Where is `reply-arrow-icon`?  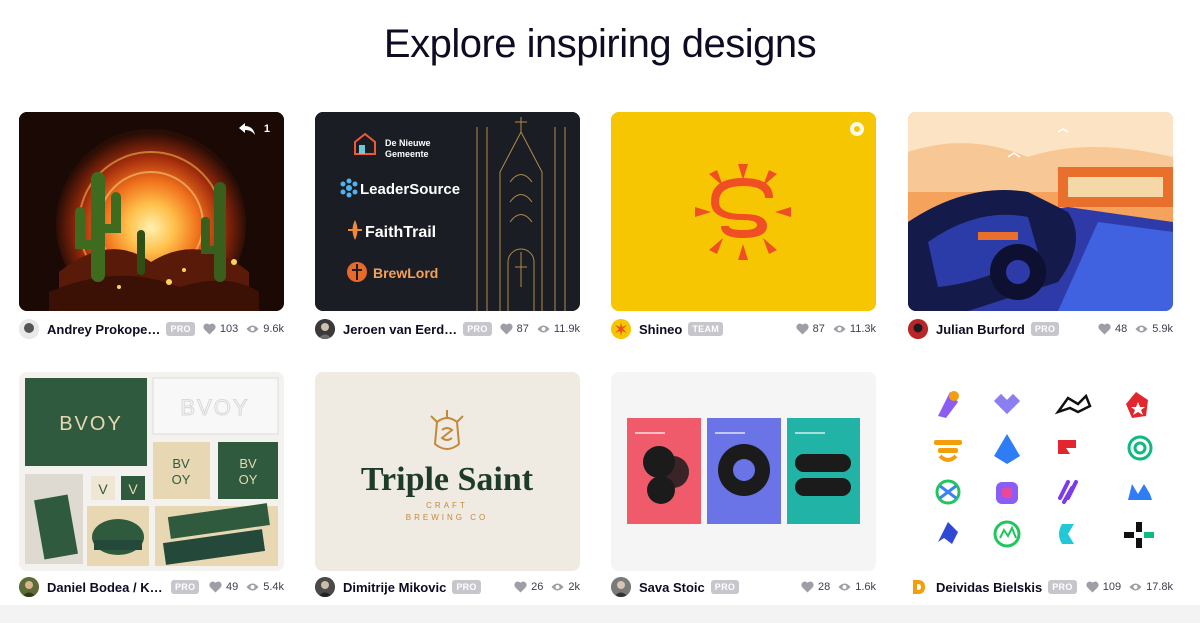 reply-arrow-icon is located at coordinates (246, 129).